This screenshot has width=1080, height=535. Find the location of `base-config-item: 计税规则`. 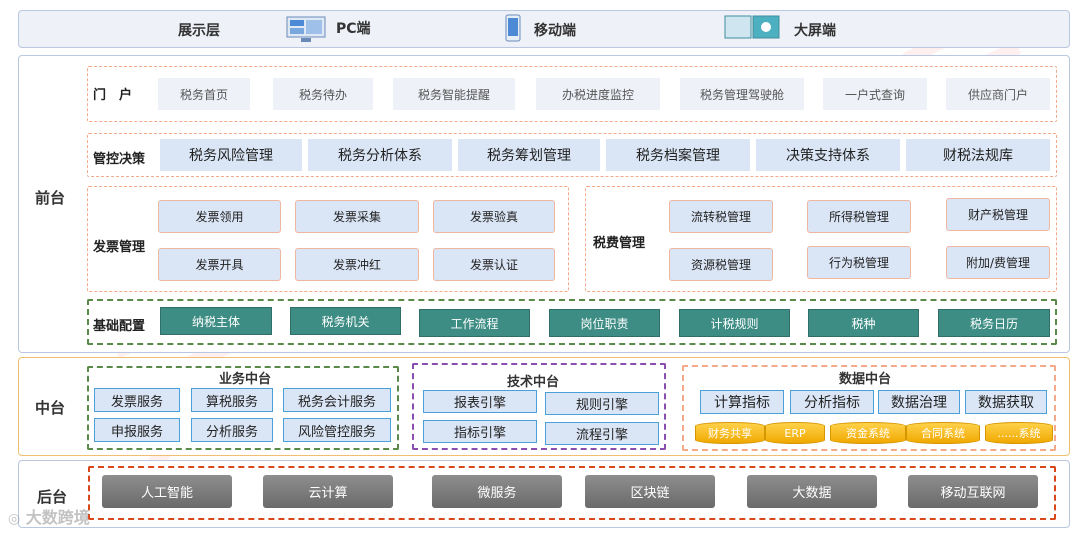

base-config-item: 计税规则 is located at coordinates (734, 323).